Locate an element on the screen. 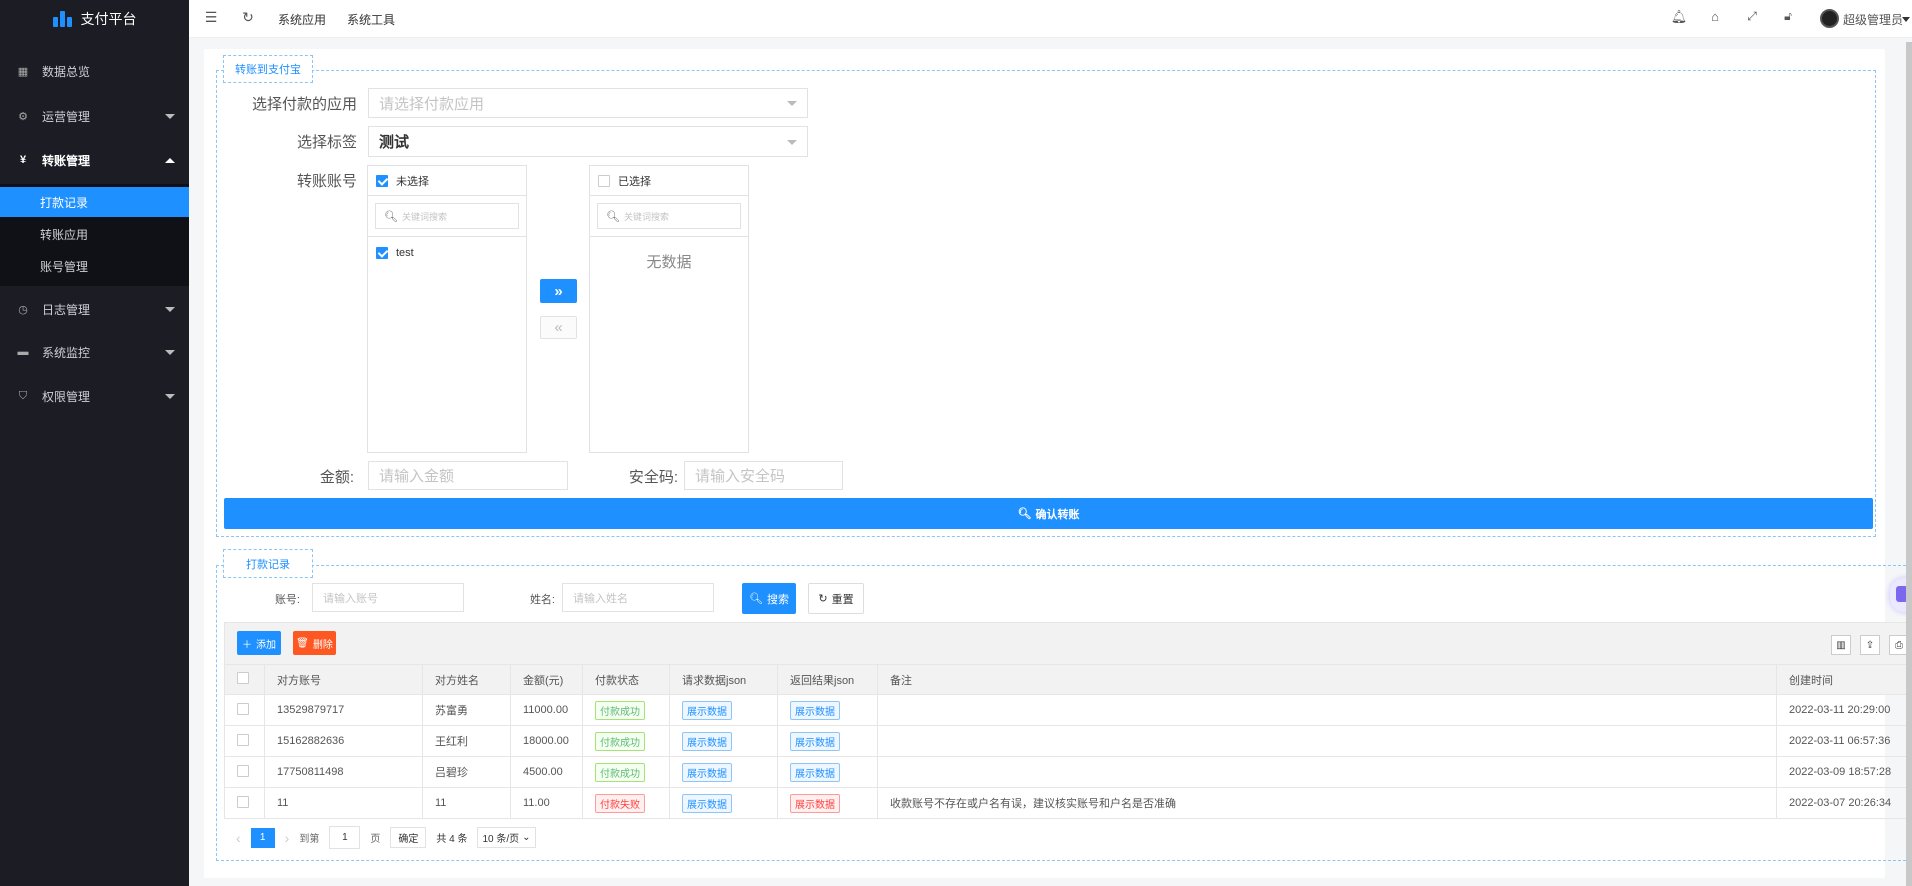 The height and width of the screenshot is (886, 1912). add-button: ＋ 添加 is located at coordinates (259, 643).